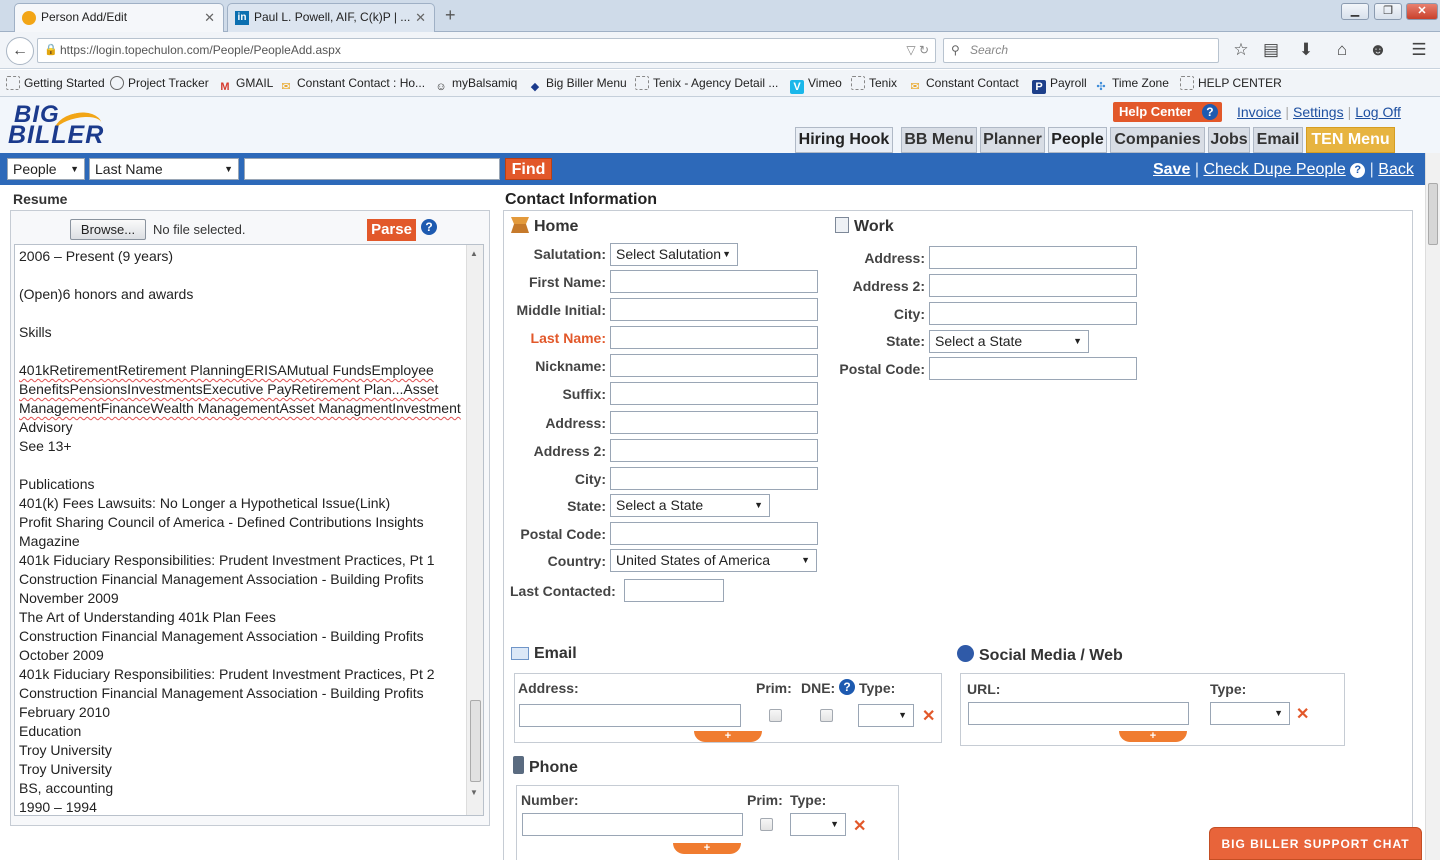  What do you see at coordinates (1259, 112) in the screenshot?
I see `invoice-link: Invoice` at bounding box center [1259, 112].